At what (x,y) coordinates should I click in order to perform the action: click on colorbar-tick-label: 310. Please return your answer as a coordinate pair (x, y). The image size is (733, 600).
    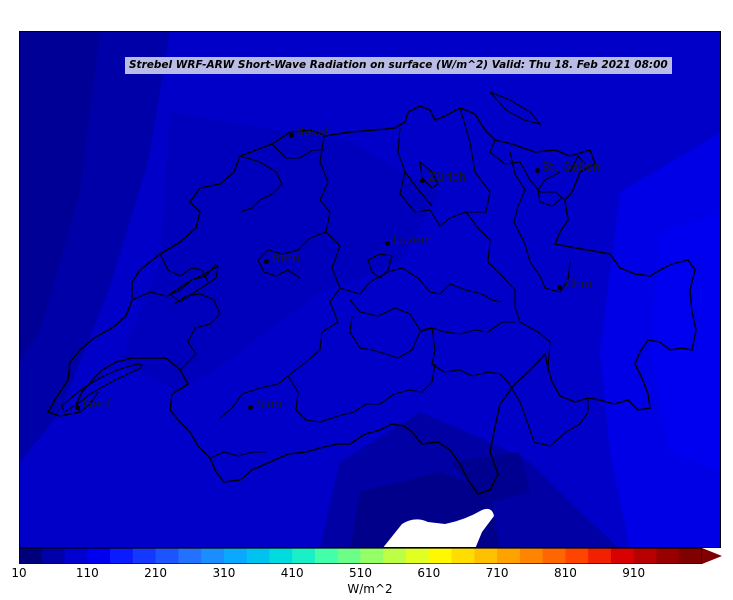
    Looking at the image, I should click on (224, 573).